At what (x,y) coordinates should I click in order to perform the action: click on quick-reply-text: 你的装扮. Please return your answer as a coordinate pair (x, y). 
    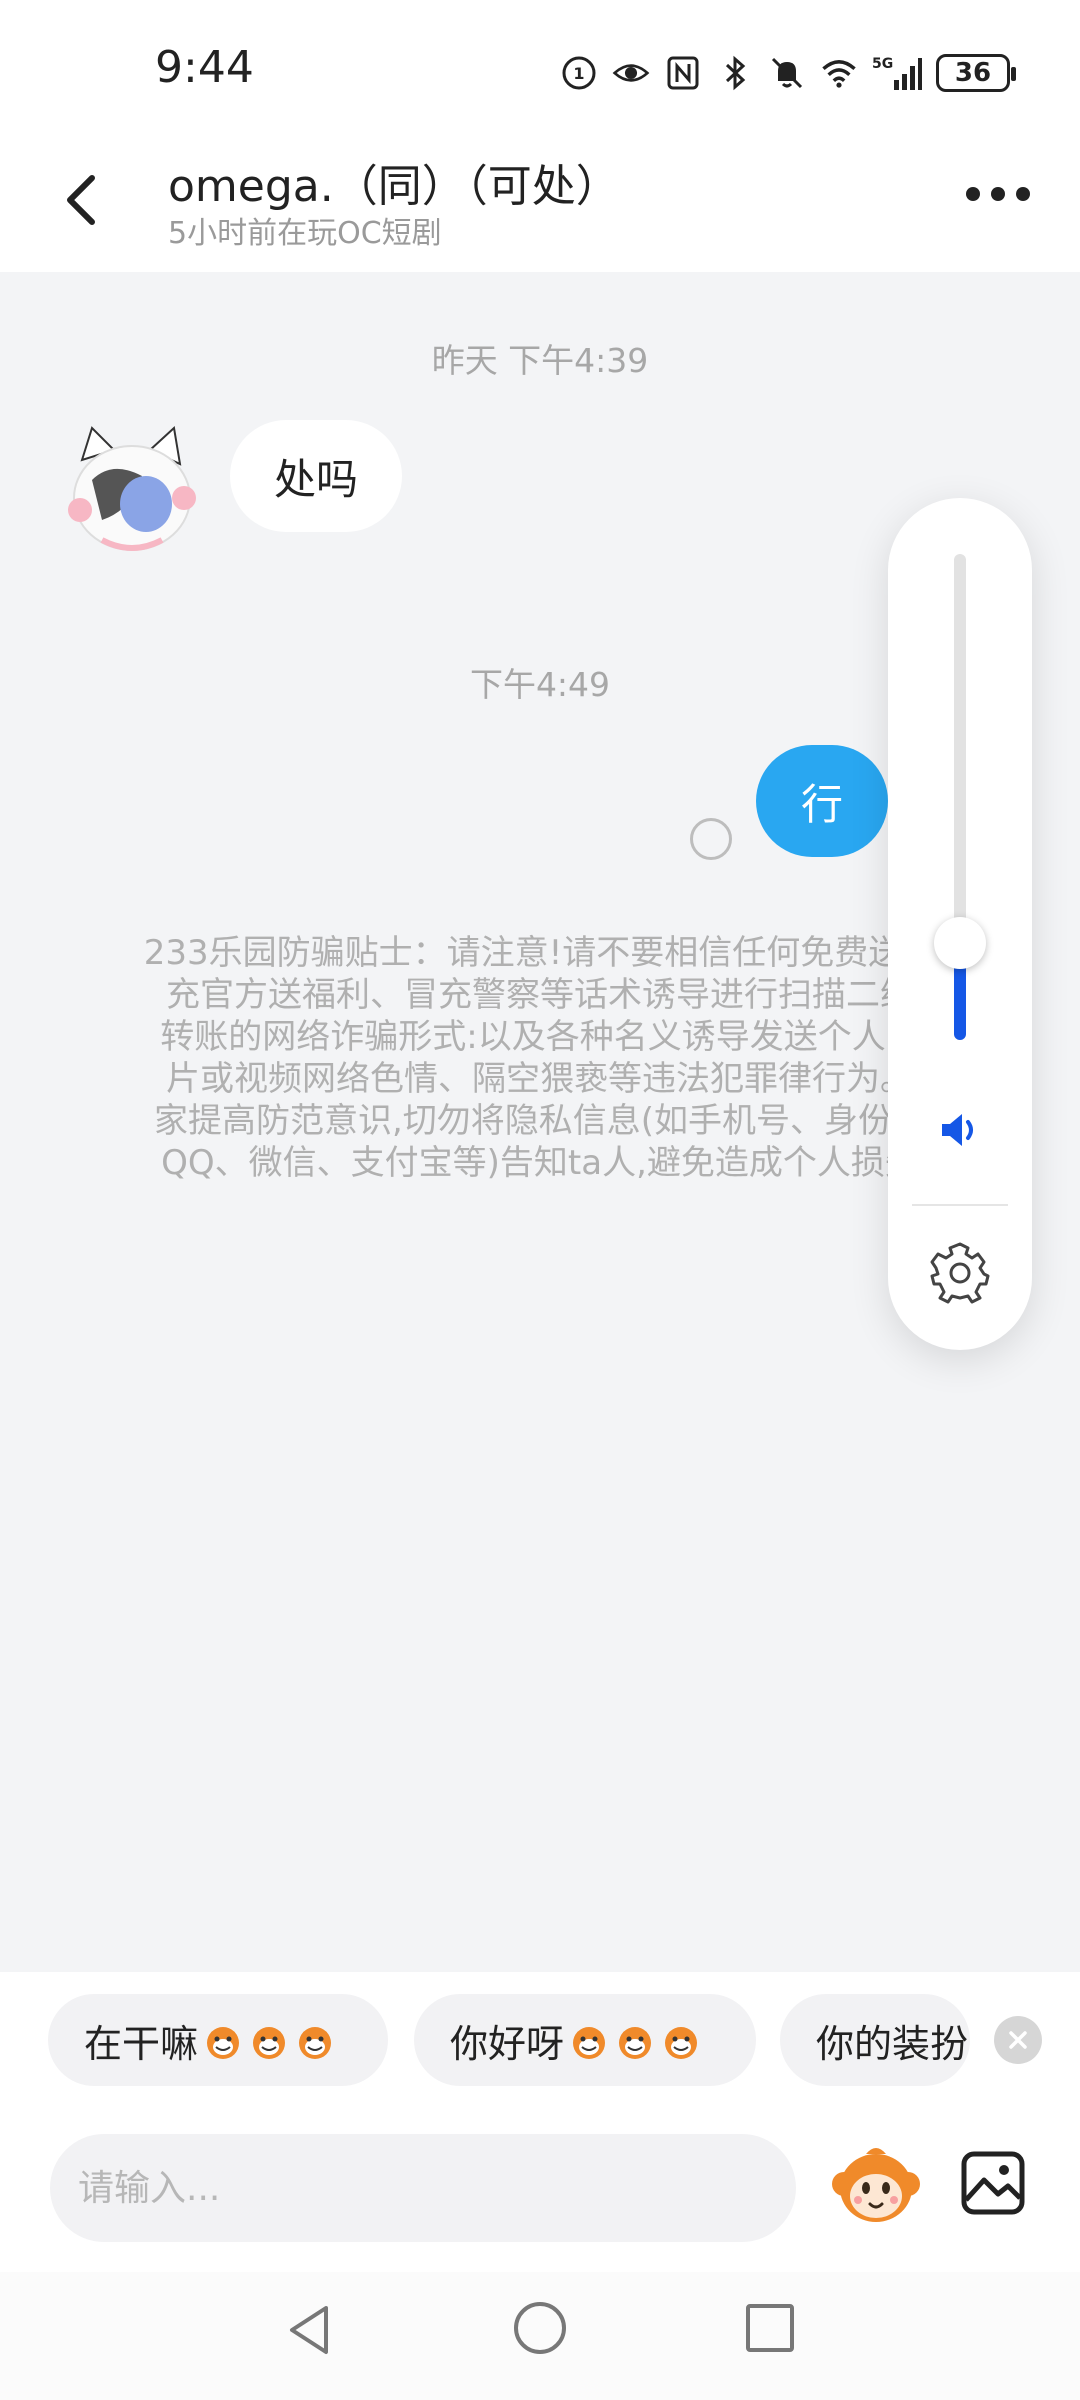
    Looking at the image, I should click on (892, 2043).